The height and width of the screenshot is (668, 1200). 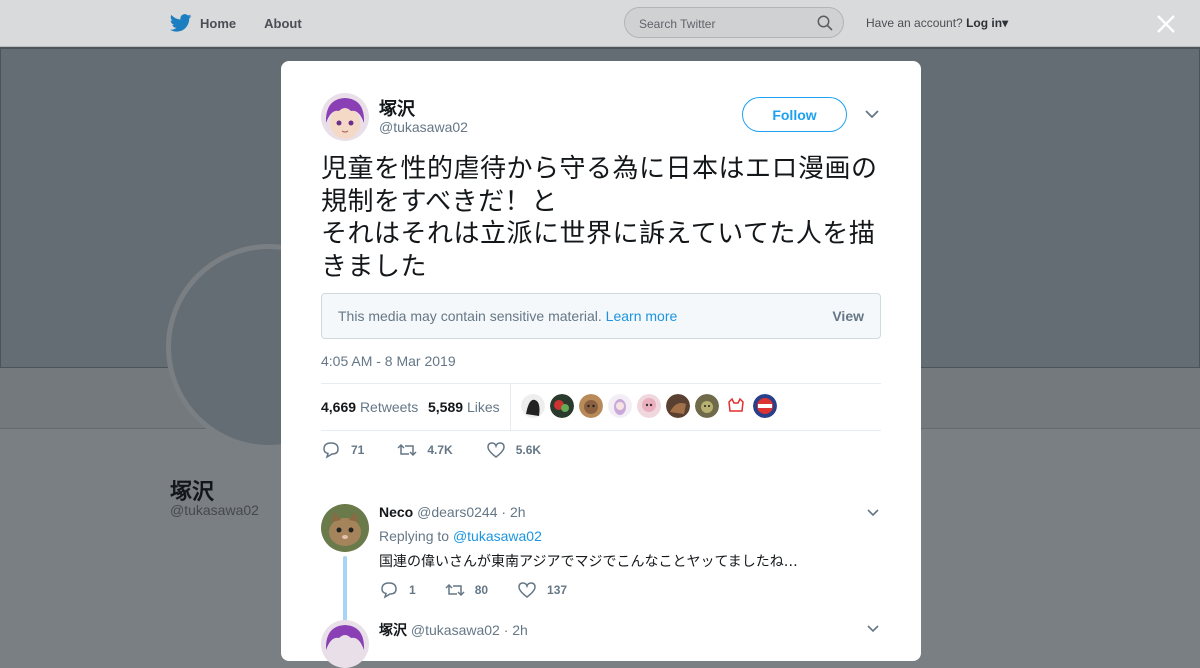 What do you see at coordinates (393, 630) in the screenshot?
I see `reply-author-name: 塚沢` at bounding box center [393, 630].